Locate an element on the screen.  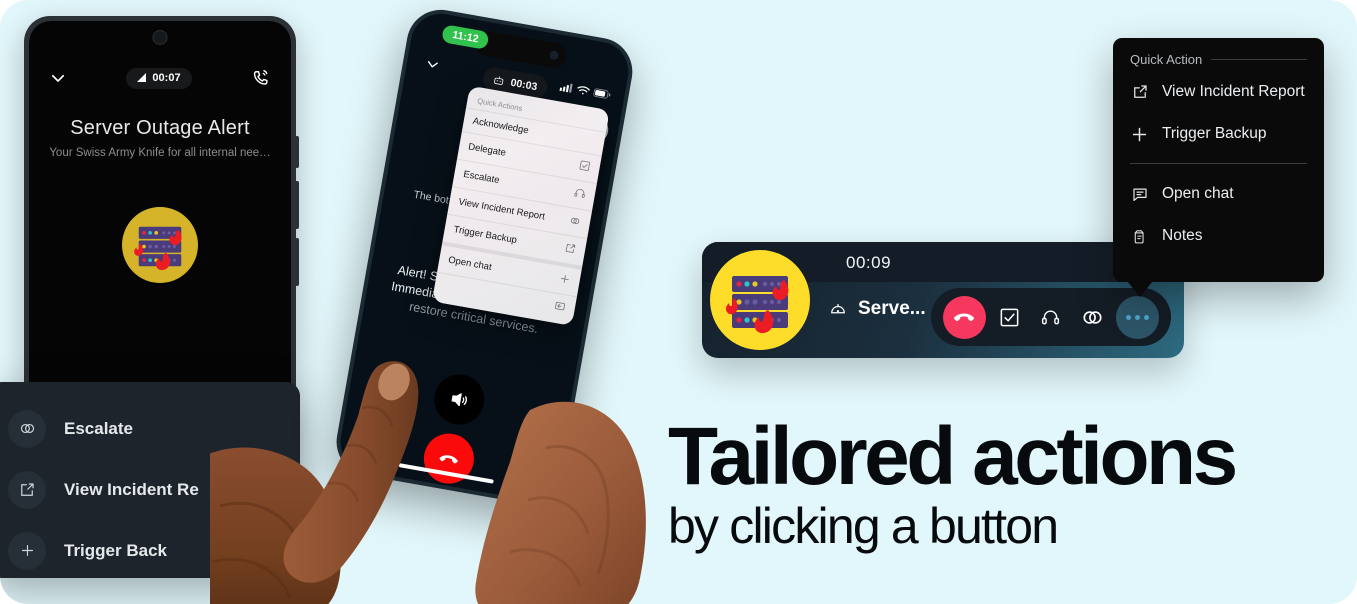
quick-action-panel-title: Quick Action is located at coordinates (1166, 59).